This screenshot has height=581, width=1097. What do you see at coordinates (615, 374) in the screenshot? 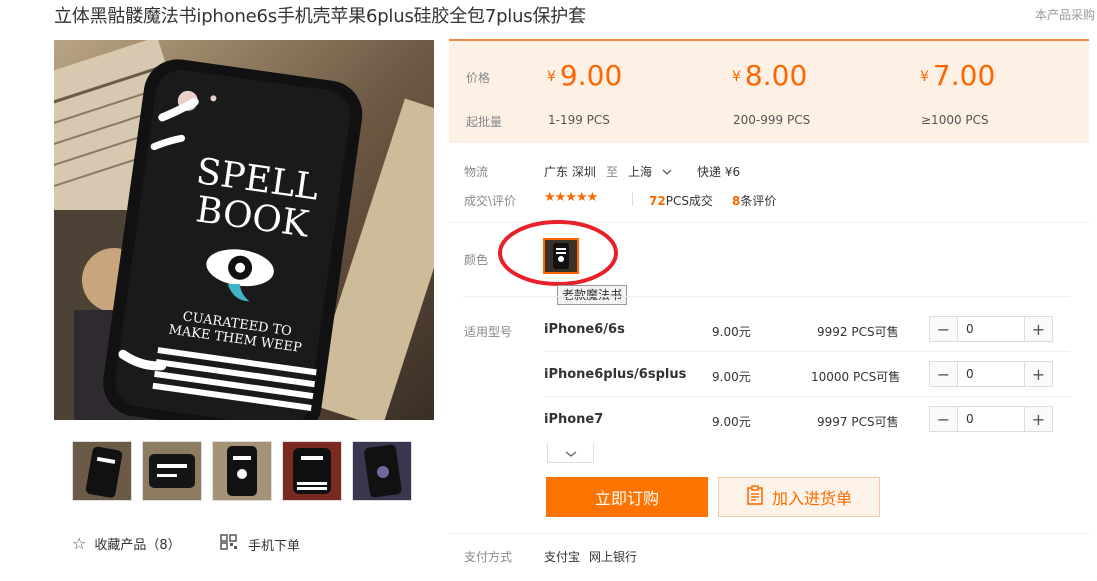
I see `model-name-2: iPhone6plus/6splus` at bounding box center [615, 374].